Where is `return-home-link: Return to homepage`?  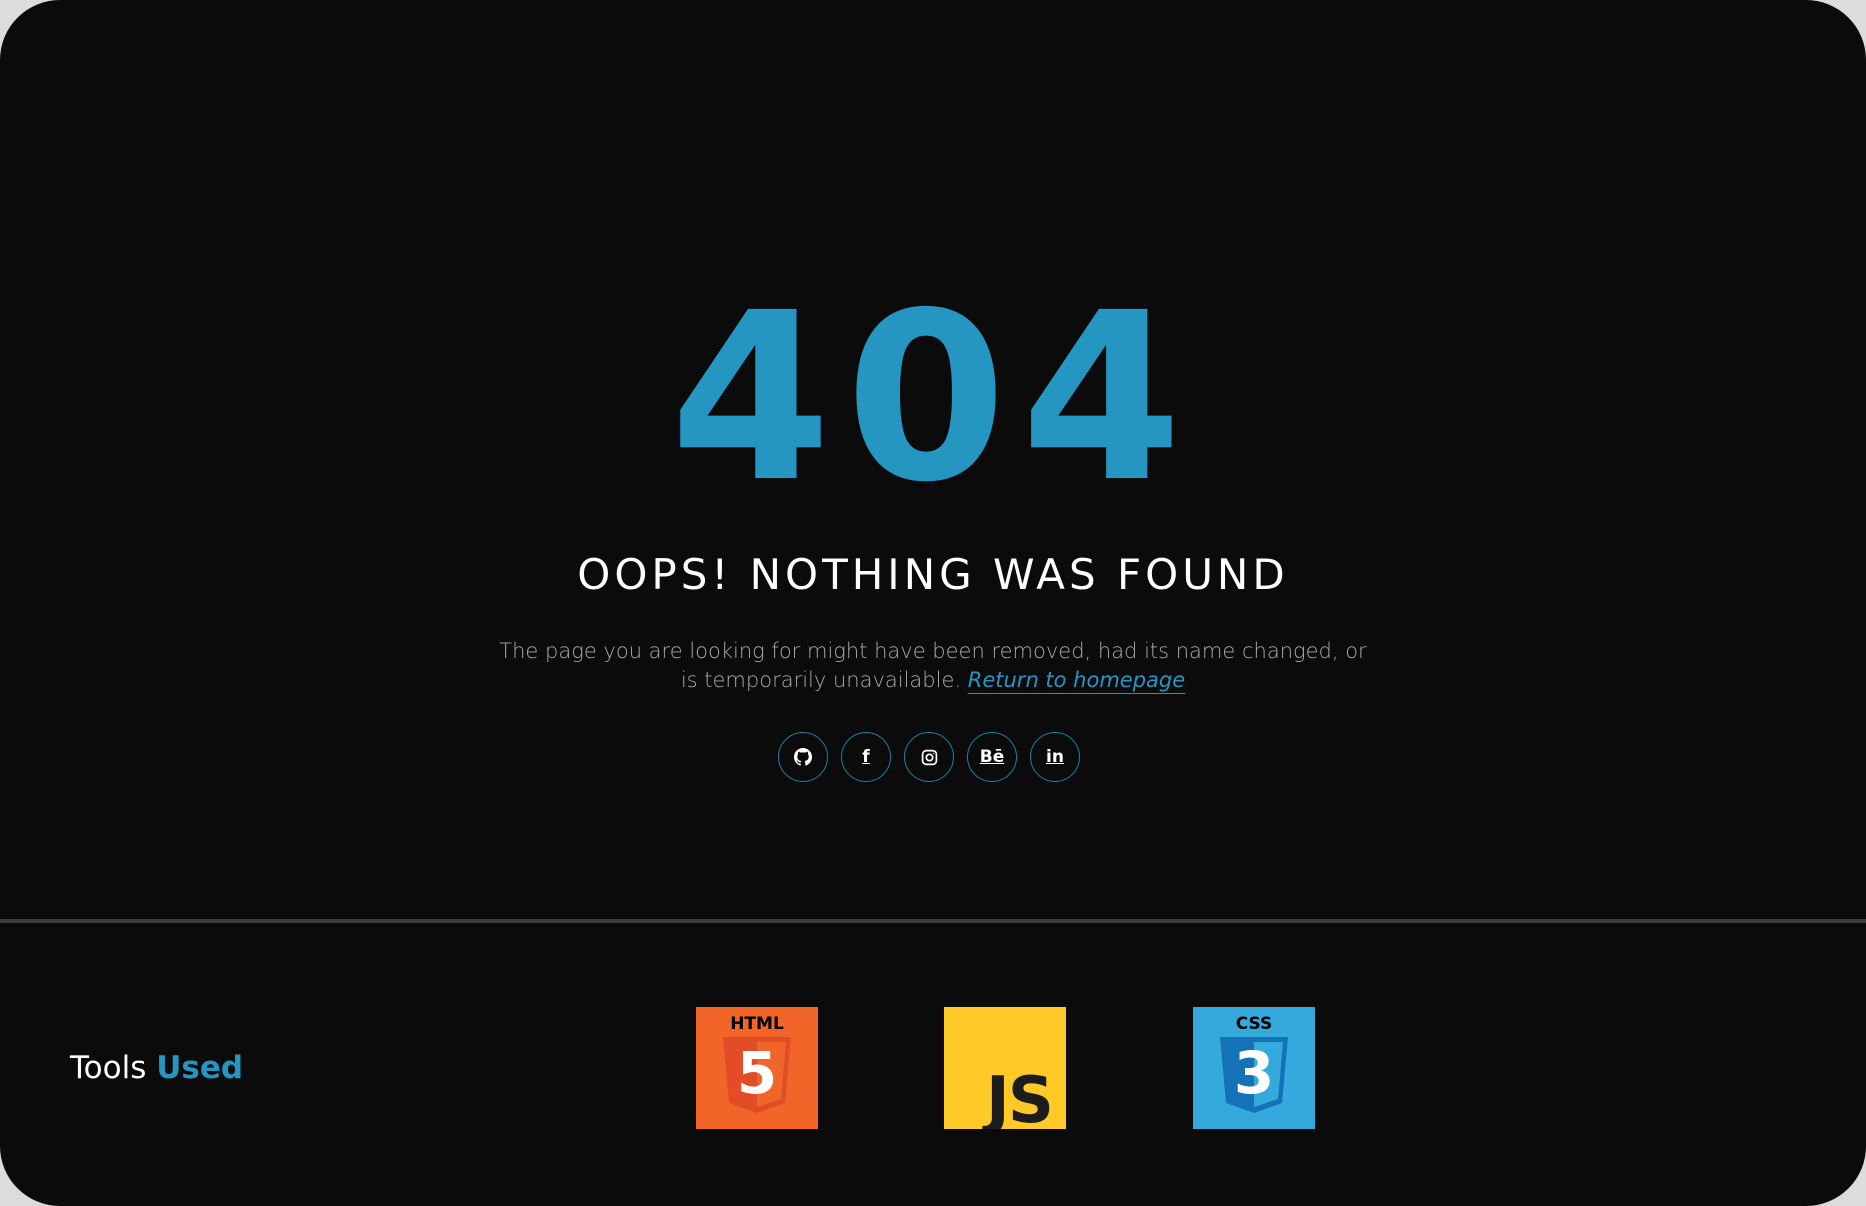
return-home-link: Return to homepage is located at coordinates (1076, 680).